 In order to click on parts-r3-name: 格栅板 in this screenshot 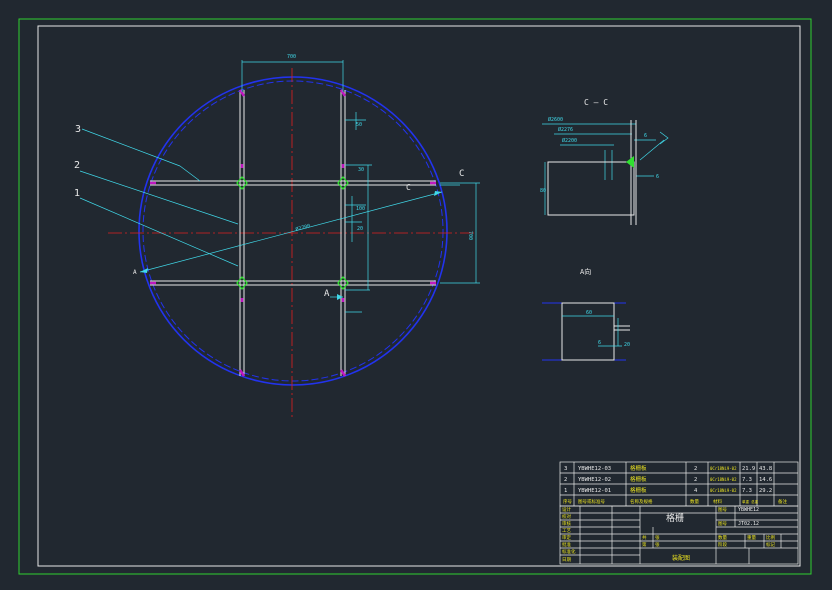, I will do `click(638, 490)`.